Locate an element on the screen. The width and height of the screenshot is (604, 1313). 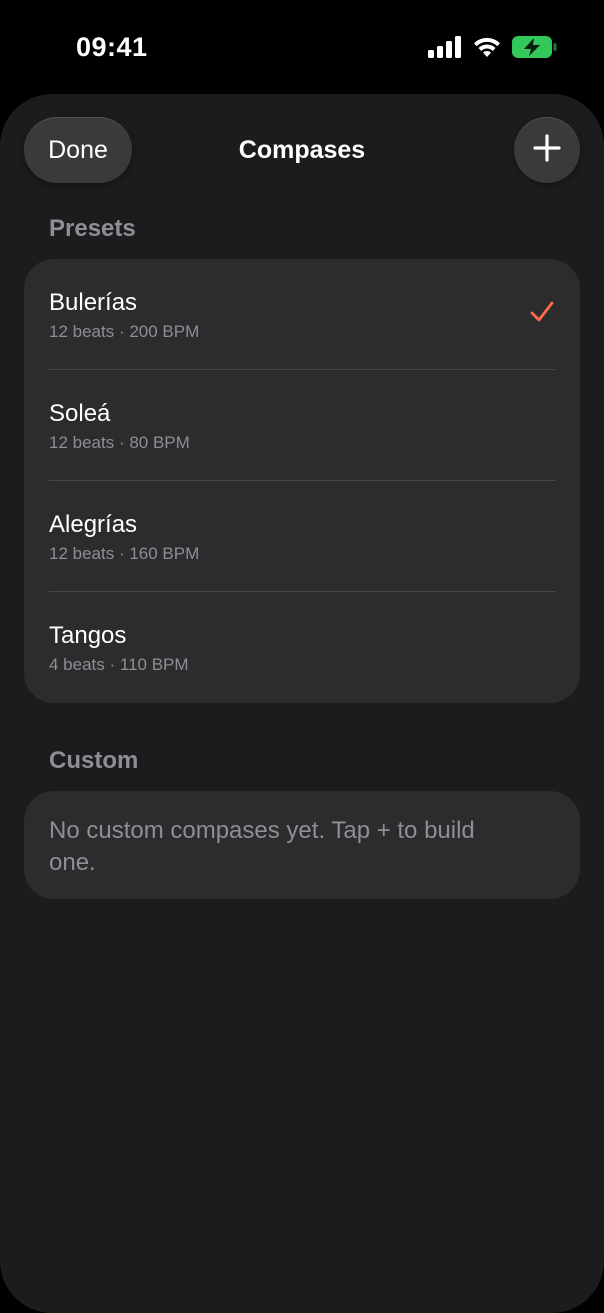
preset-row-bulerias: Bulerías 12 beats · 200 BPM is located at coordinates (302, 314).